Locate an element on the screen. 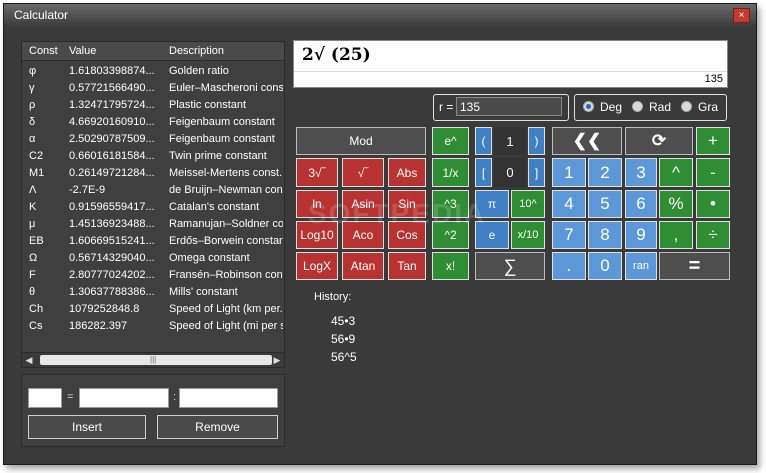 The width and height of the screenshot is (766, 473). const-value-field is located at coordinates (124, 398).